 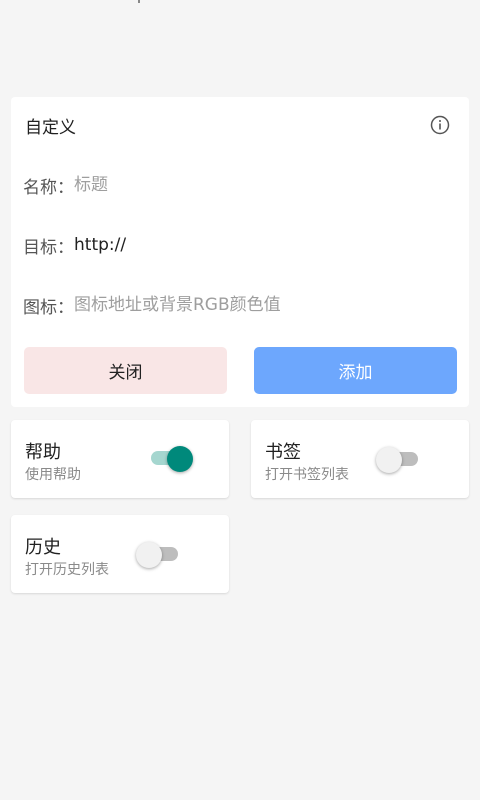 What do you see at coordinates (440, 125) in the screenshot?
I see `info-circle-icon` at bounding box center [440, 125].